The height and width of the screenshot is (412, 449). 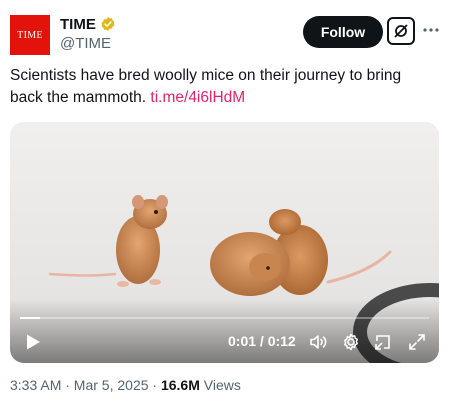 I want to click on grok-icon, so click(x=401, y=31).